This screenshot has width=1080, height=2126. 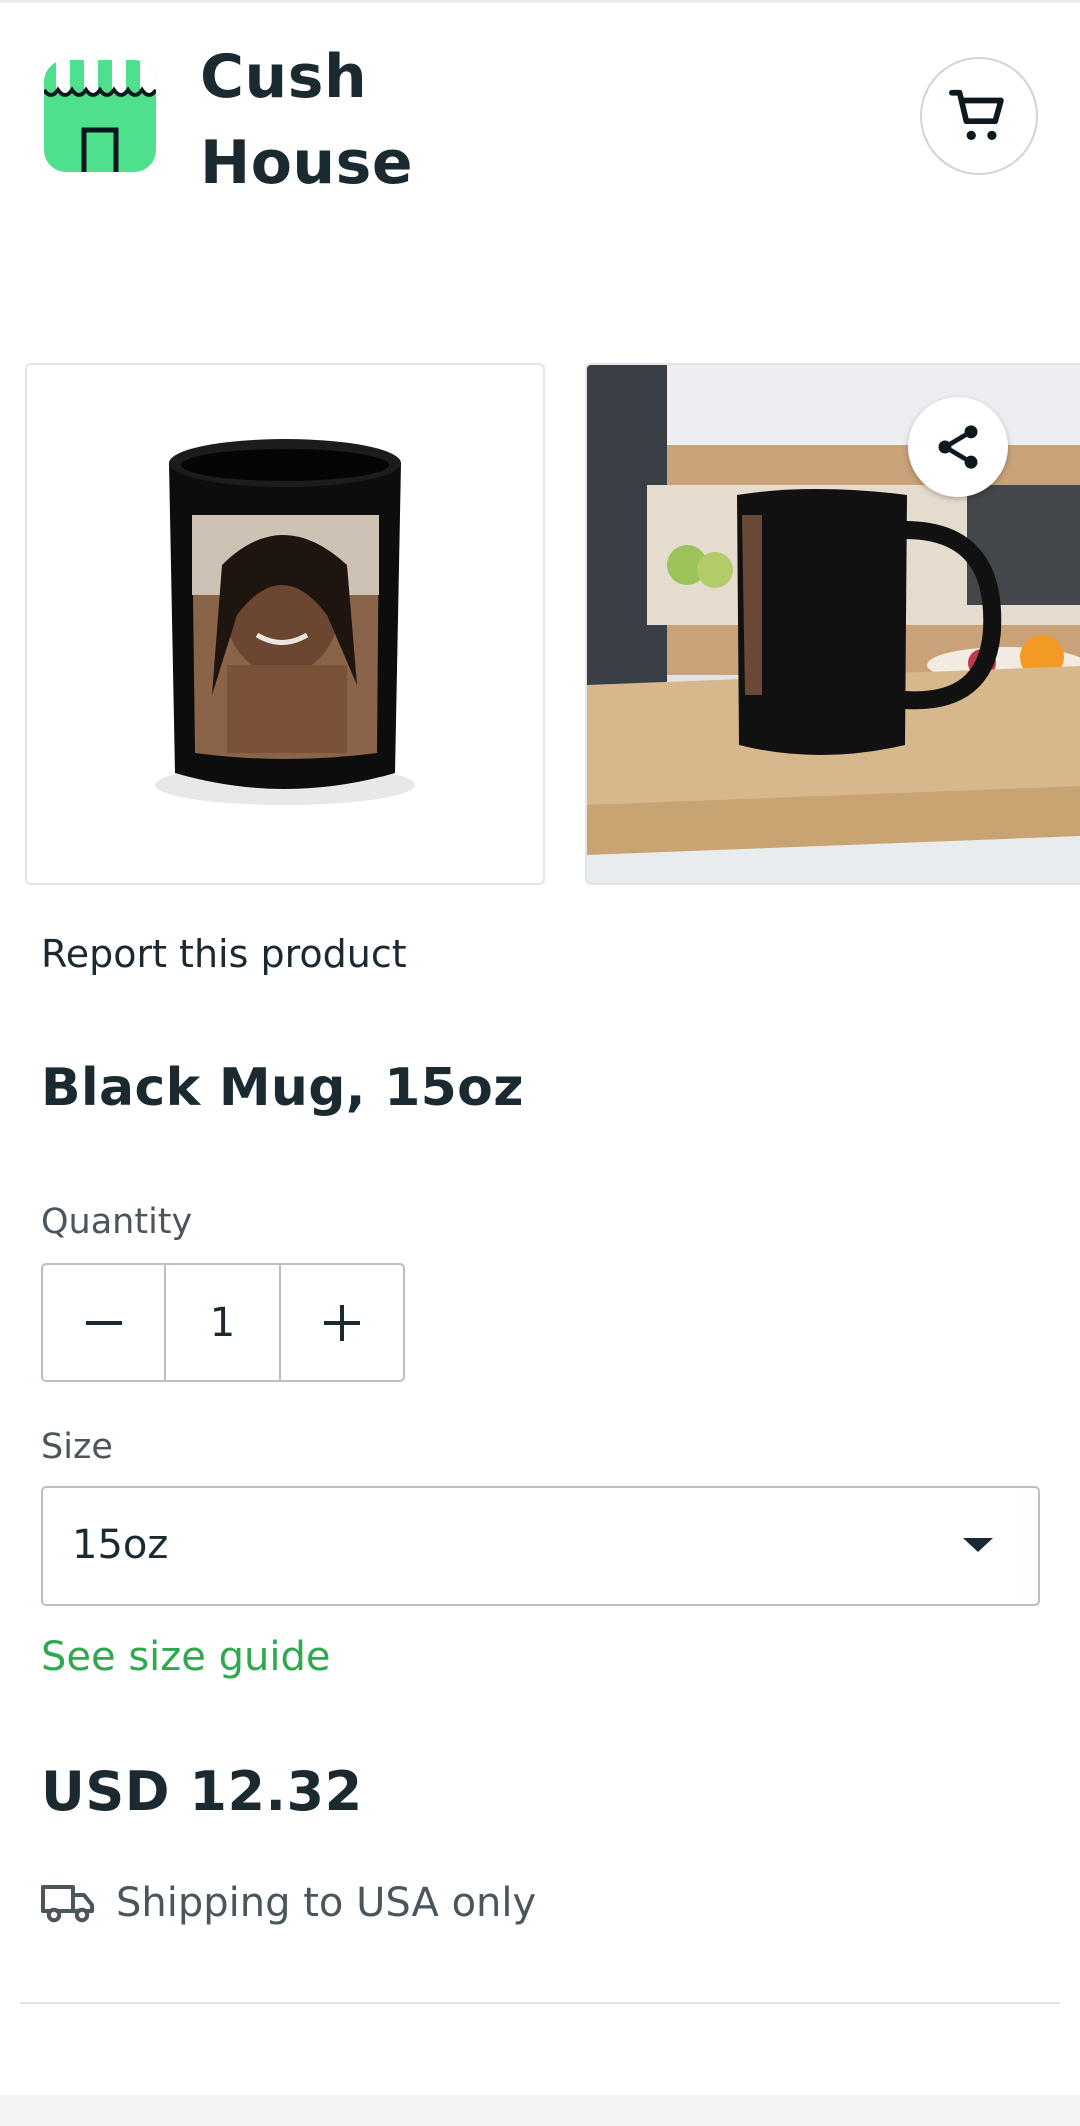 What do you see at coordinates (224, 954) in the screenshot?
I see `report-product-link: Report this product` at bounding box center [224, 954].